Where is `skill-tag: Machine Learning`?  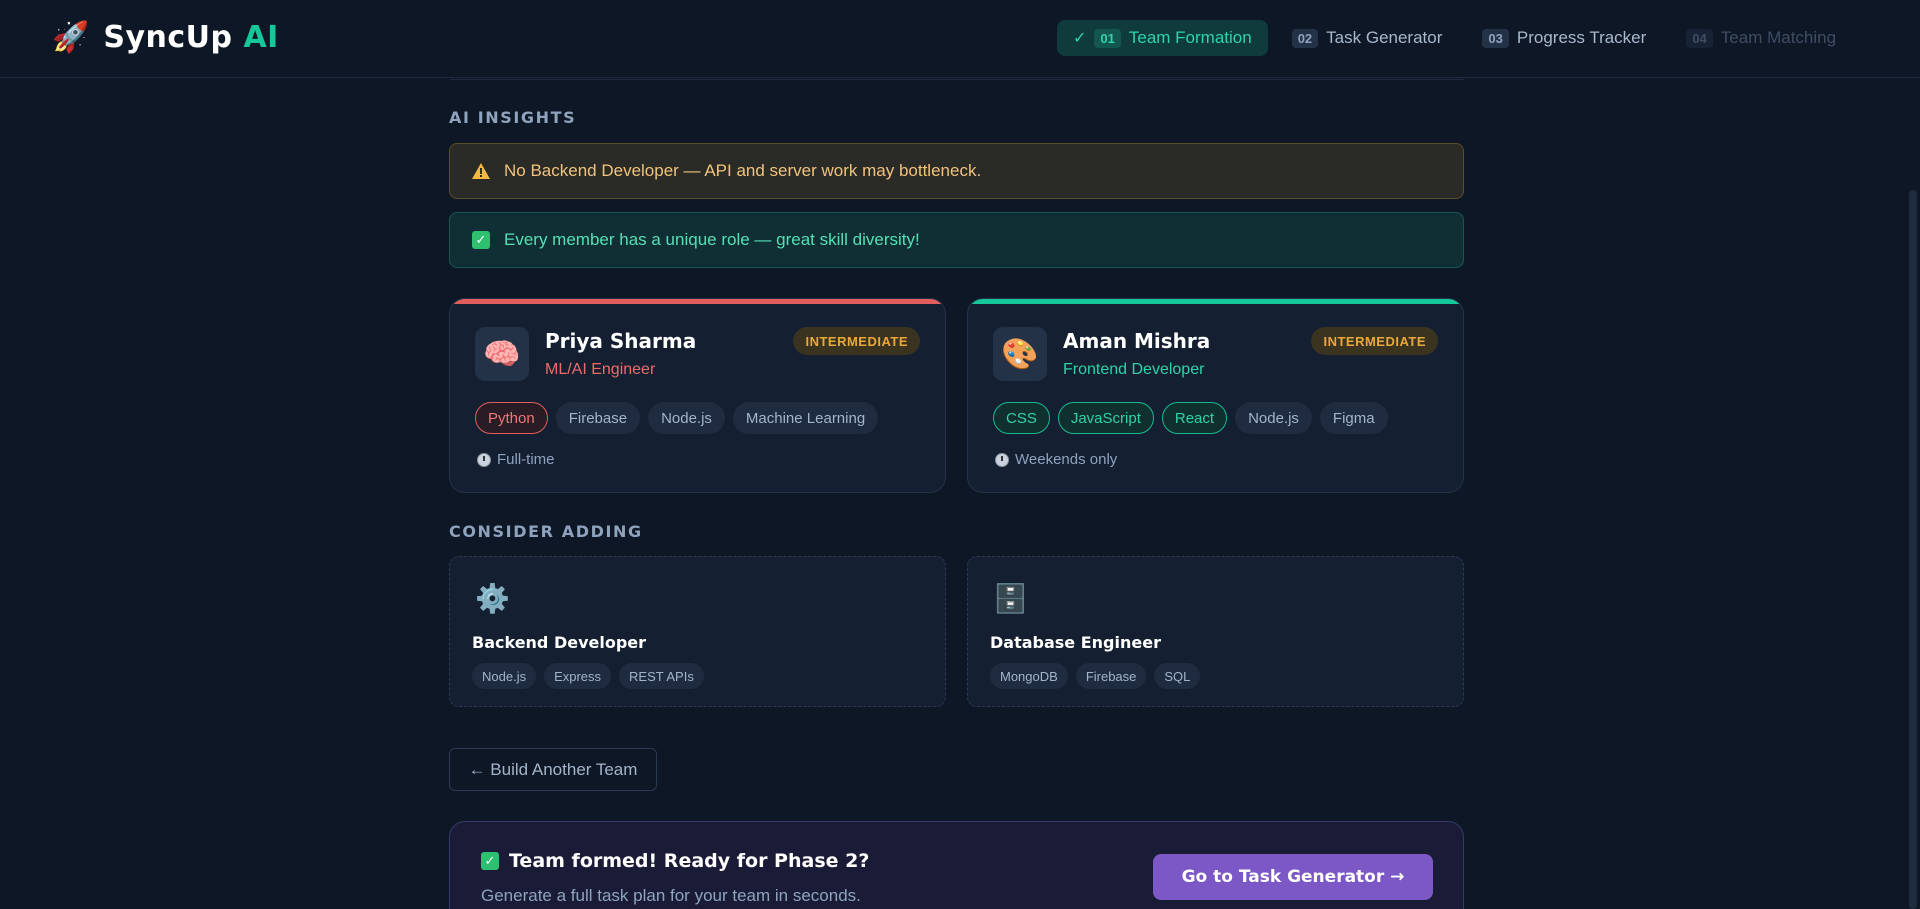
skill-tag: Machine Learning is located at coordinates (805, 418).